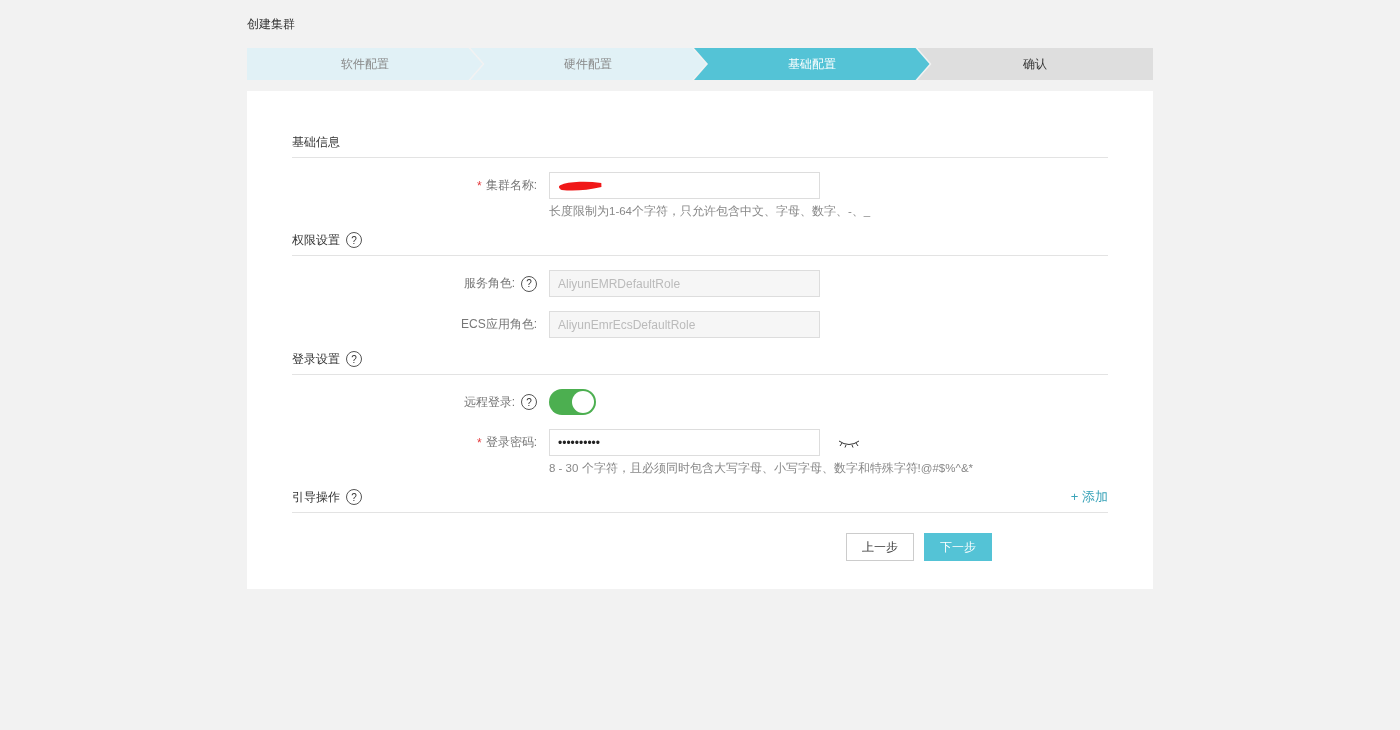 Image resolution: width=1400 pixels, height=730 pixels. Describe the element at coordinates (489, 283) in the screenshot. I see `field-label: 服务角色:` at that location.